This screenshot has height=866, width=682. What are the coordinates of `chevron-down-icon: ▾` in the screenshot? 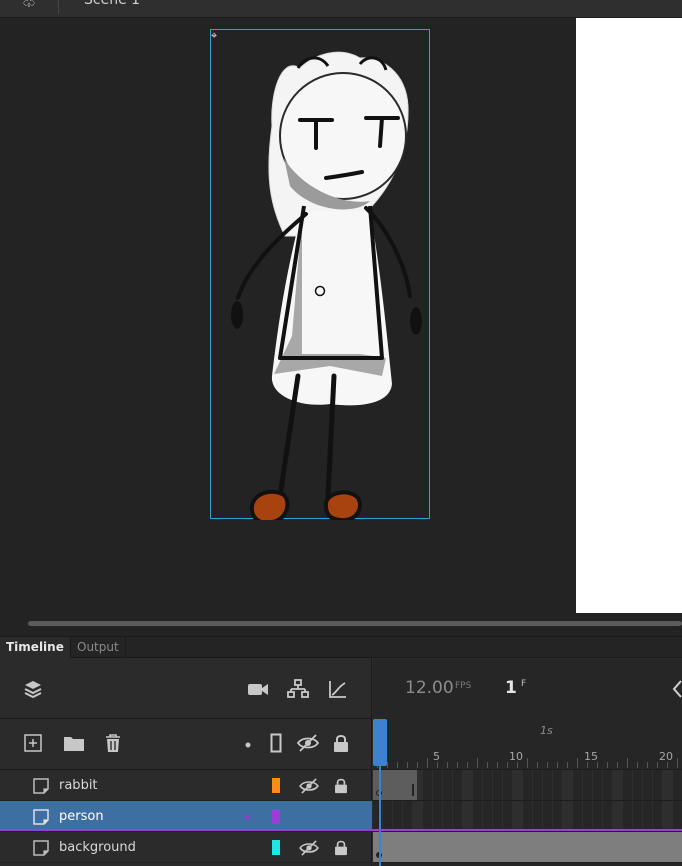 It's located at (172, 1).